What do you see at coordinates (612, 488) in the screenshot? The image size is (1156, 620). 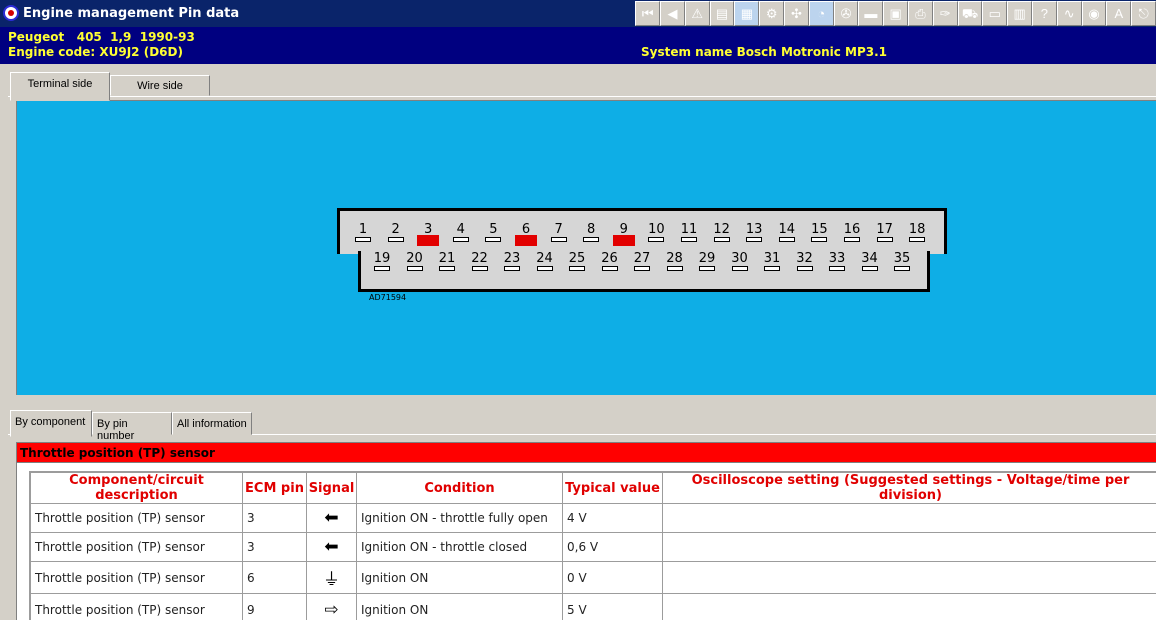 I see `col-header-typical-value: Typical value` at bounding box center [612, 488].